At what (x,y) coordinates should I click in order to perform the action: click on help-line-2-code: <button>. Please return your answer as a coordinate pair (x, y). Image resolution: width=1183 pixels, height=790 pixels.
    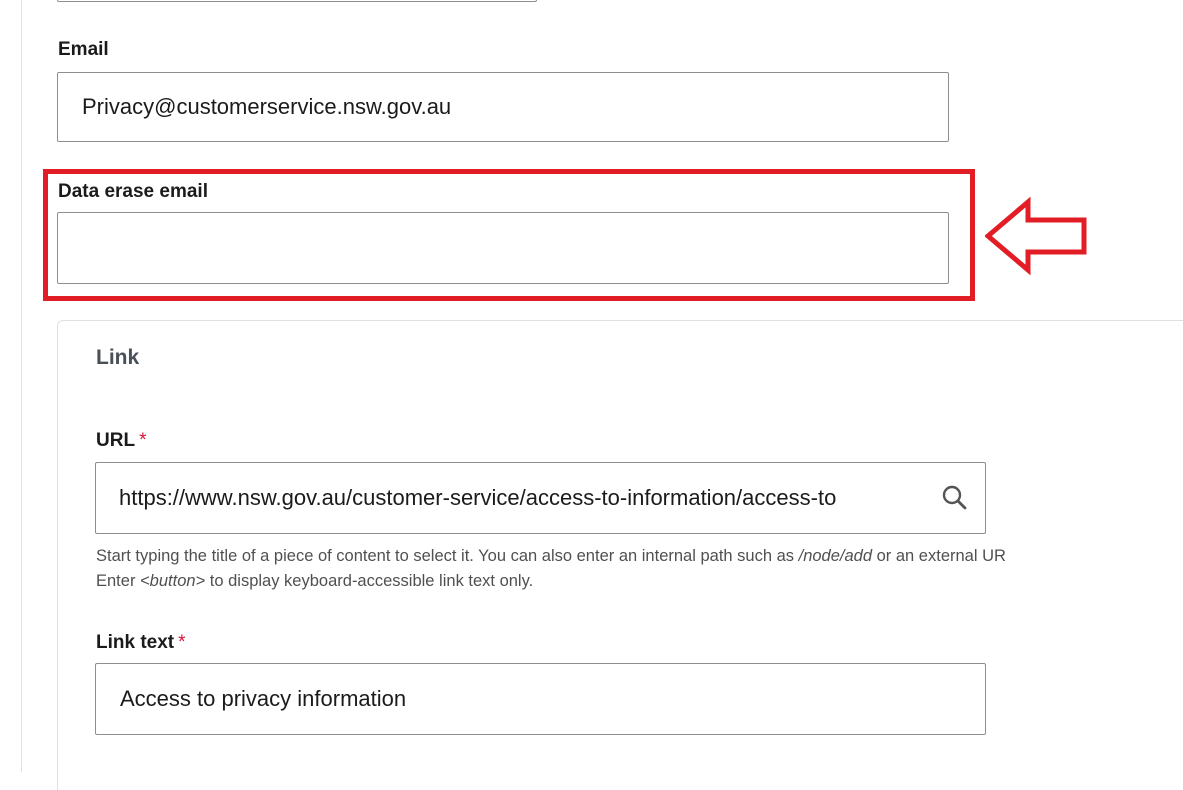
    Looking at the image, I should click on (173, 581).